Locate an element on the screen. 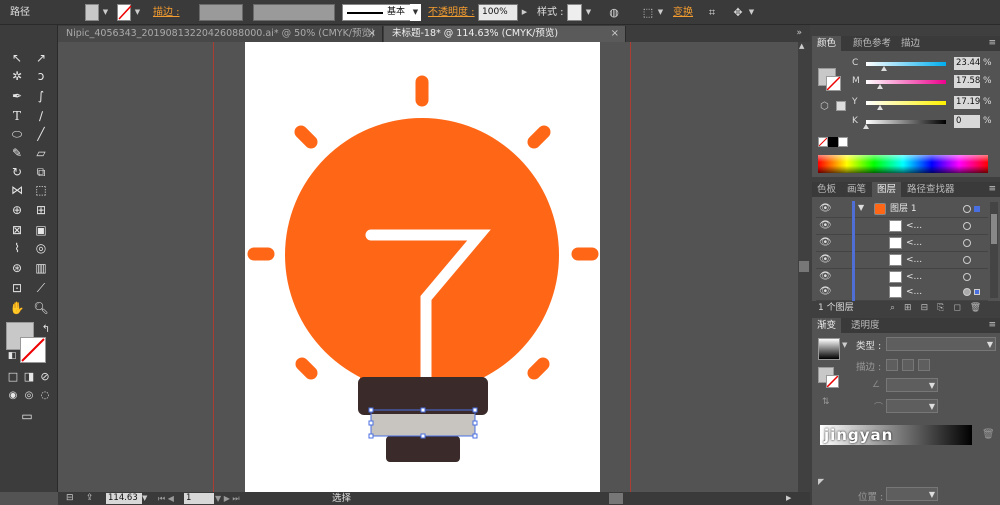 Image resolution: width=1000 pixels, height=505 pixels. artboard-number-field: 1 is located at coordinates (199, 498).